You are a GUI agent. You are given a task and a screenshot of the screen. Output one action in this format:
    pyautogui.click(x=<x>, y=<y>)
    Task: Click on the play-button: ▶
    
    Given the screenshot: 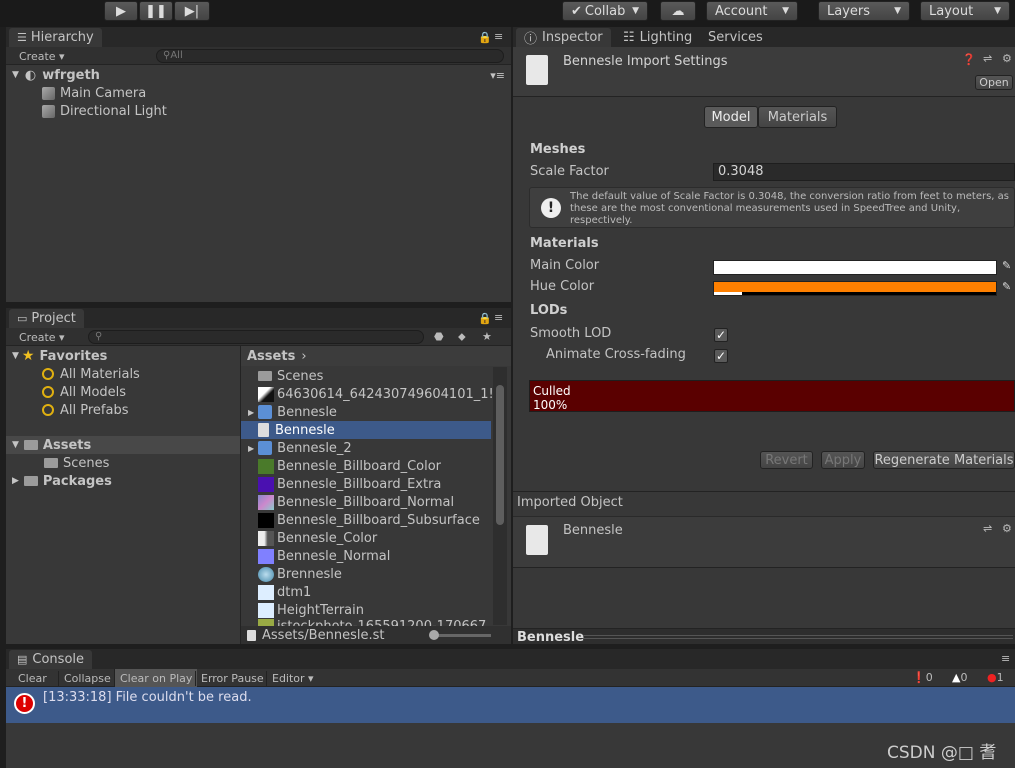 What is the action you would take?
    pyautogui.click(x=121, y=11)
    